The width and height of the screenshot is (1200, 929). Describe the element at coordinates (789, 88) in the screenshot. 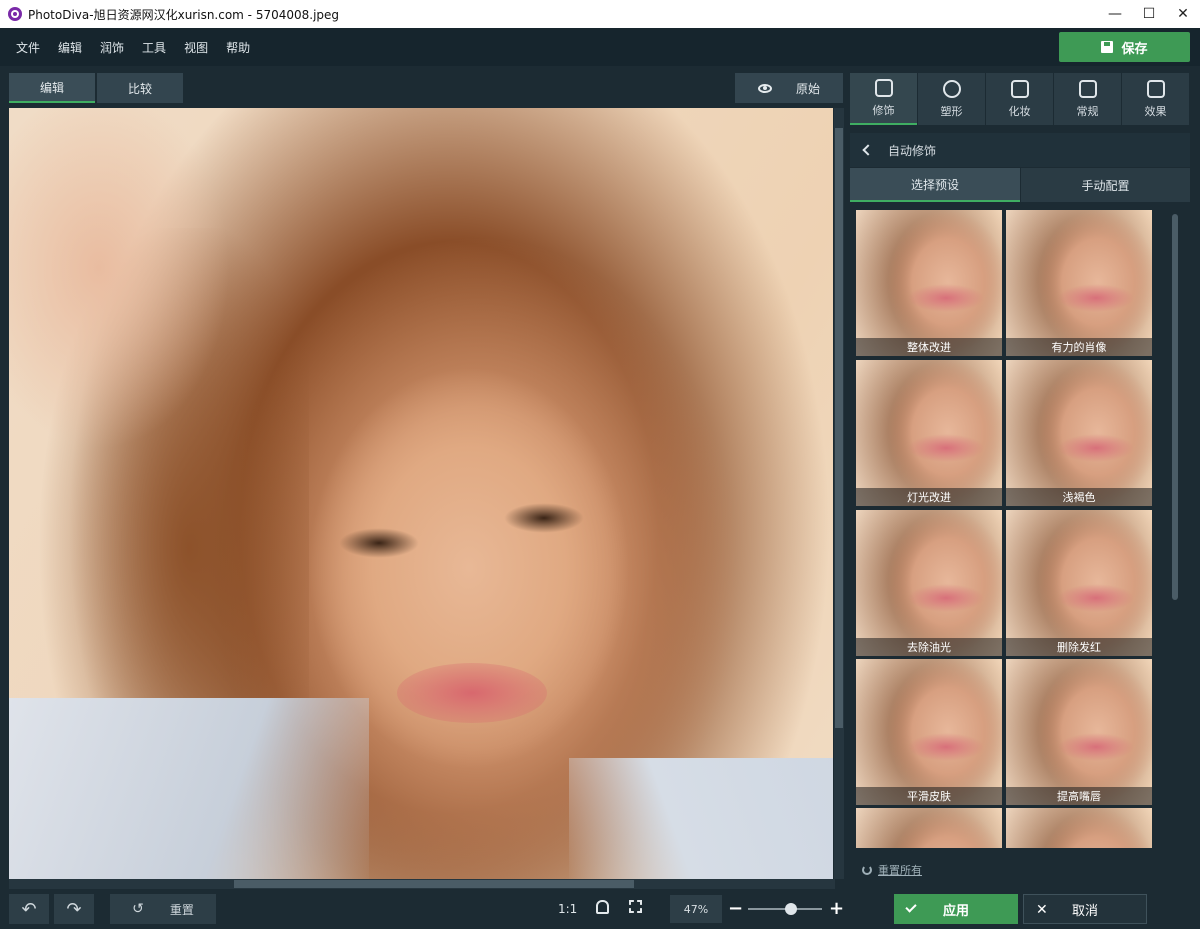

I see `original-button: 原始` at that location.